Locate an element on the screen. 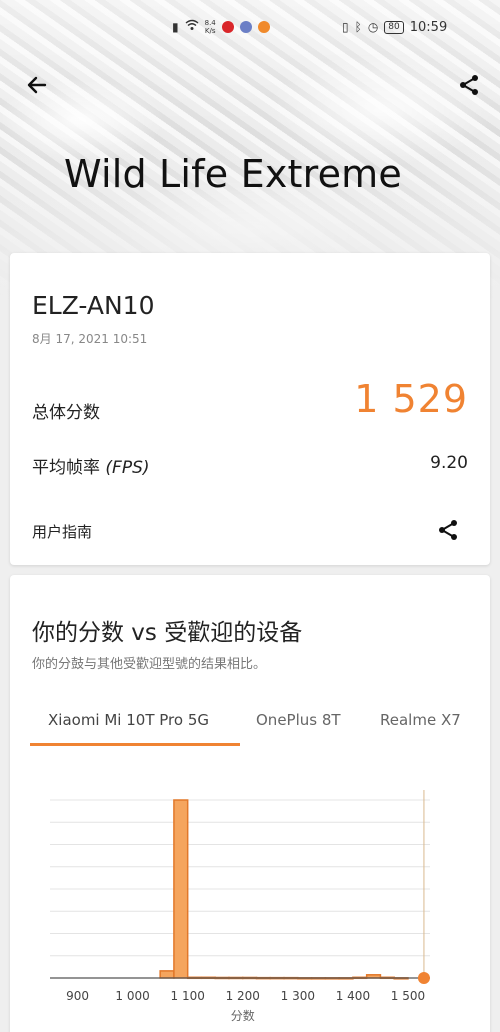 The height and width of the screenshot is (1032, 500). fps-label-text: 平均帧率 is located at coordinates (66, 468).